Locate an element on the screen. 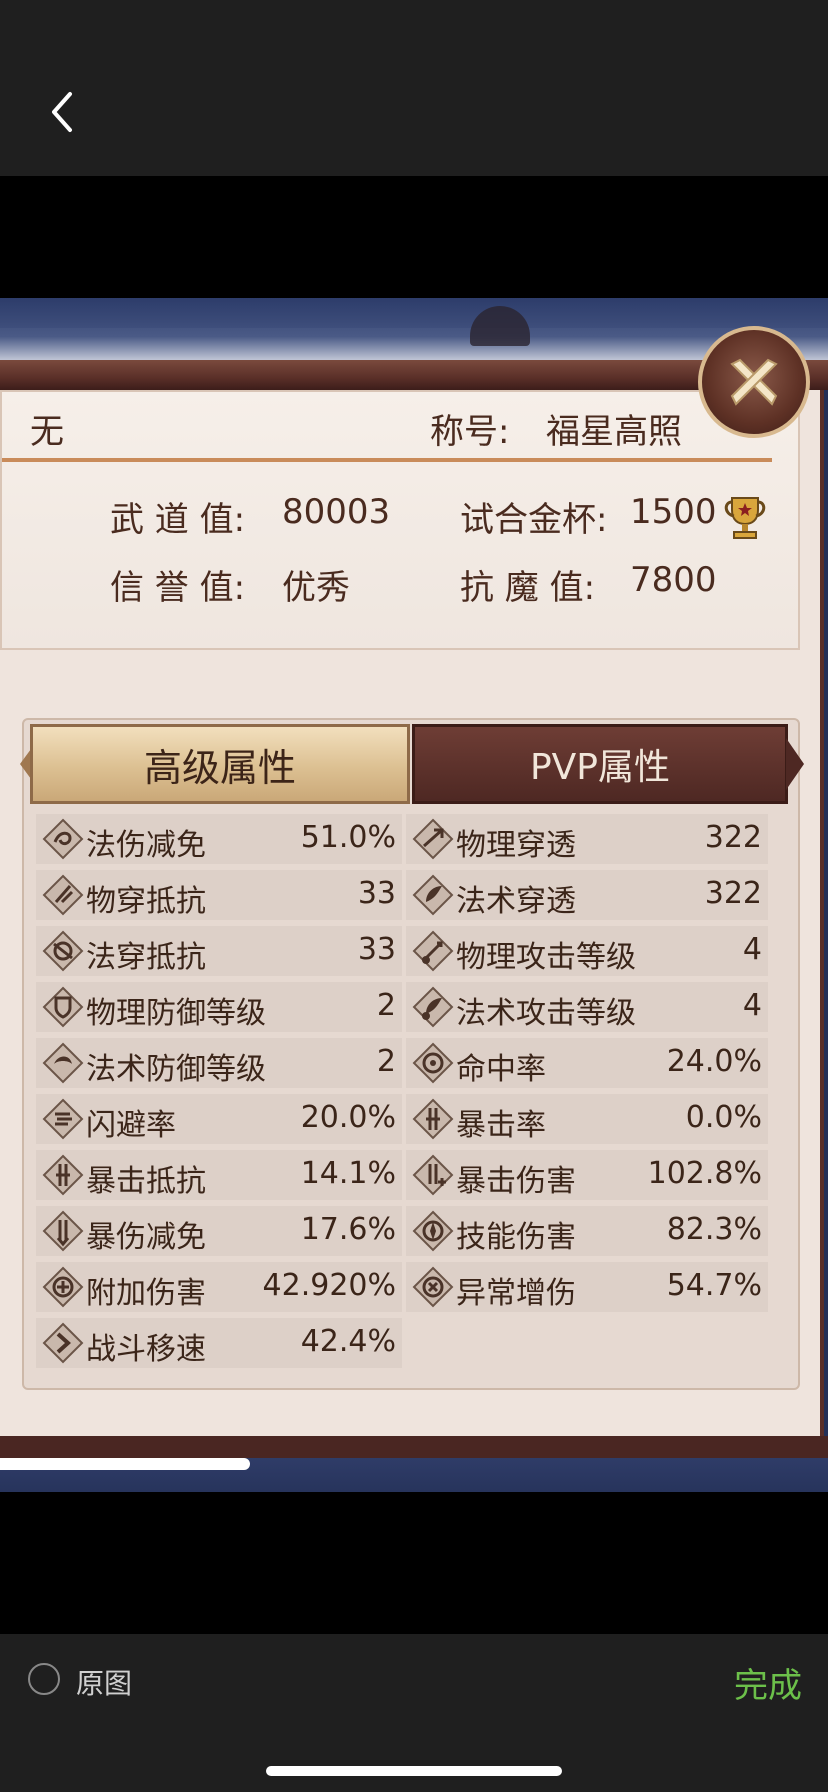 The image size is (828, 1792). close-button is located at coordinates (754, 382).